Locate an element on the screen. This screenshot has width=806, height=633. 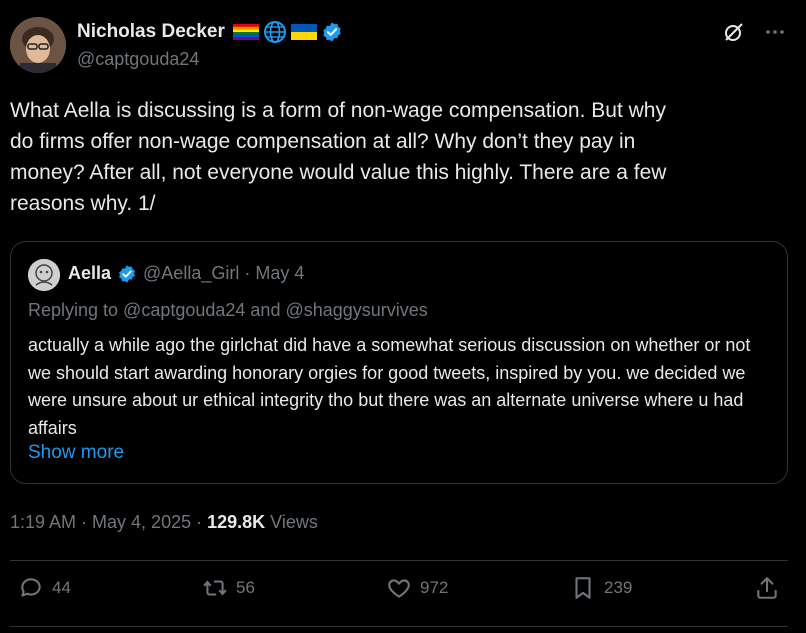
share-icon is located at coordinates (767, 588).